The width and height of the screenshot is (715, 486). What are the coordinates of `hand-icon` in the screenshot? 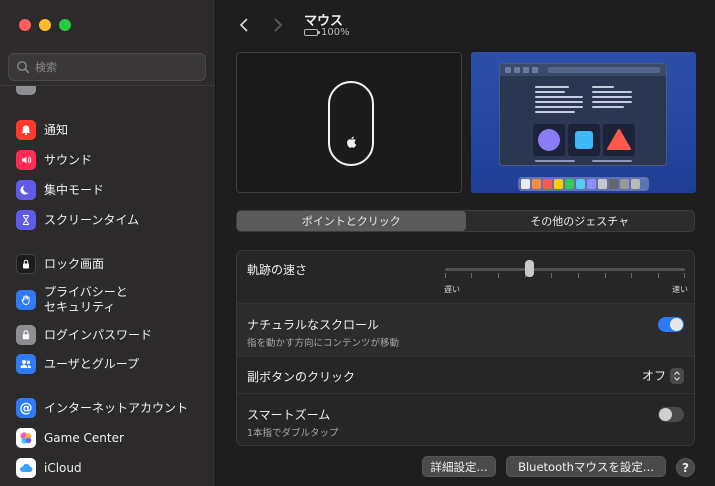 It's located at (26, 300).